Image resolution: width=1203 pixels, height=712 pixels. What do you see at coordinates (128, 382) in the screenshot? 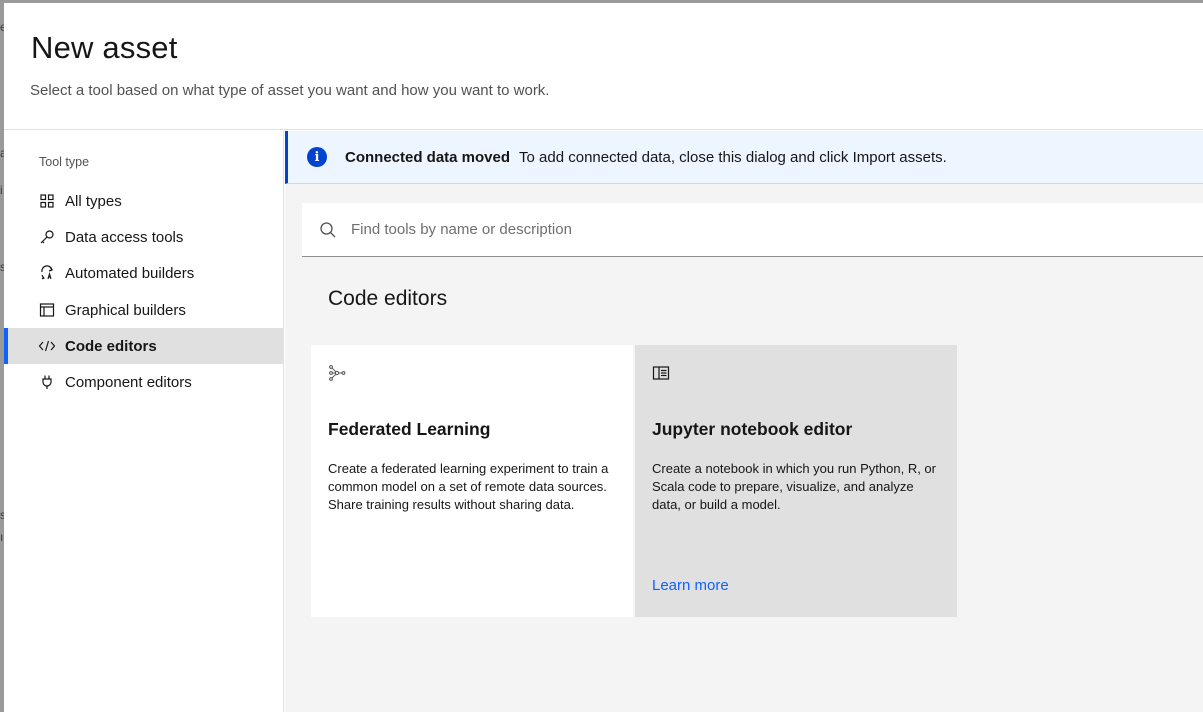
I see `sidebar-item-label: Component editors` at bounding box center [128, 382].